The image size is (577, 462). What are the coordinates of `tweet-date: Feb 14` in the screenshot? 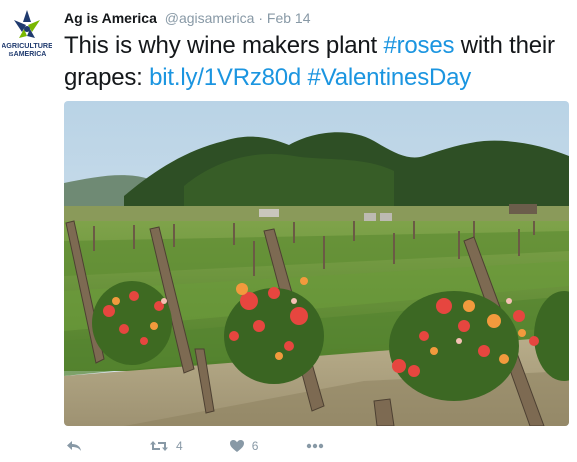 It's located at (289, 18).